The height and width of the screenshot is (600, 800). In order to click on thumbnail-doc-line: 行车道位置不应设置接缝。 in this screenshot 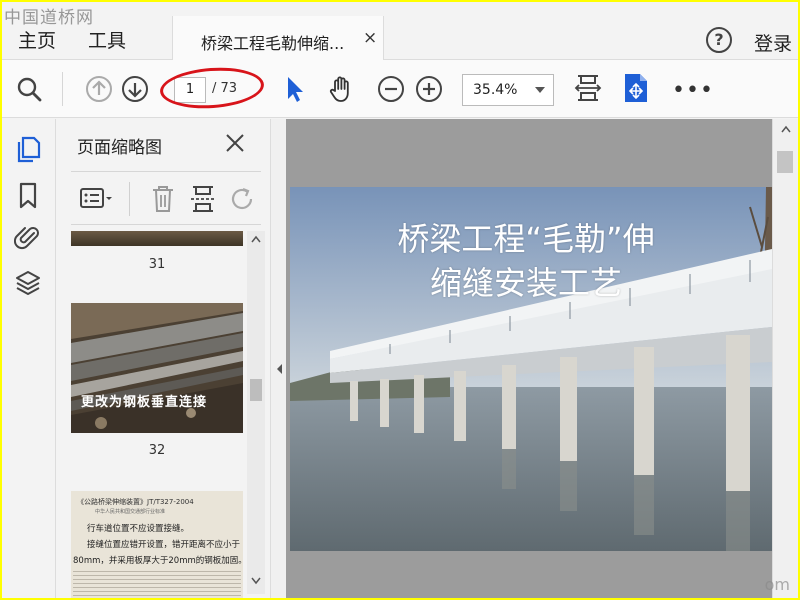, I will do `click(138, 529)`.